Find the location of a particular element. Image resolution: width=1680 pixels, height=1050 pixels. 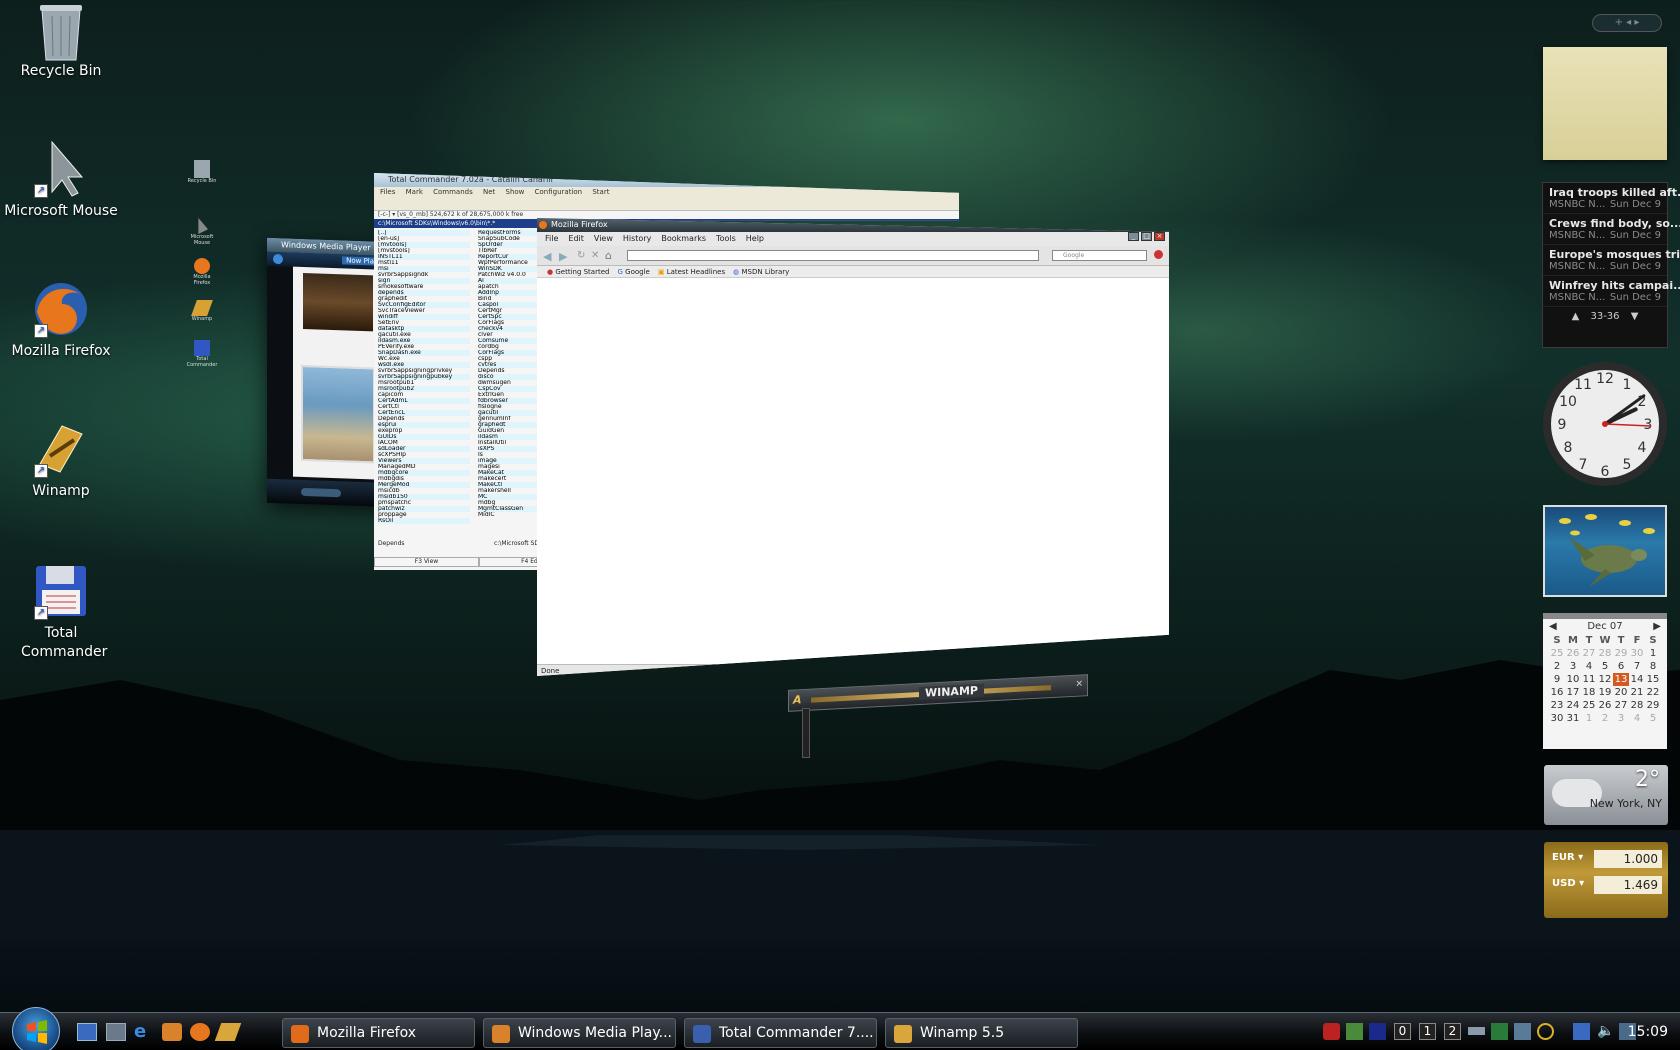

bookmark-google: G Google is located at coordinates (633, 271).